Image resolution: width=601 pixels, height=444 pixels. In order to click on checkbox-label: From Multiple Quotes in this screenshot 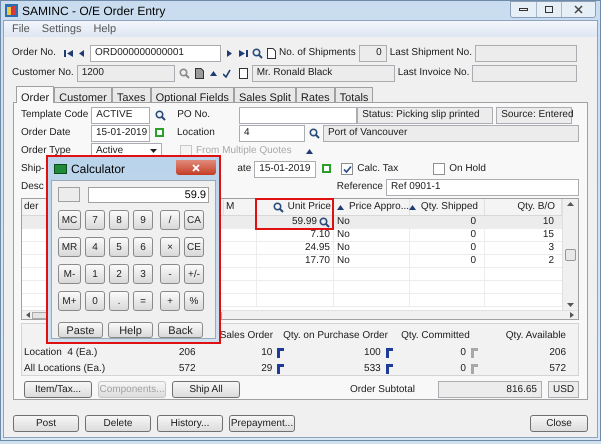, I will do `click(244, 151)`.